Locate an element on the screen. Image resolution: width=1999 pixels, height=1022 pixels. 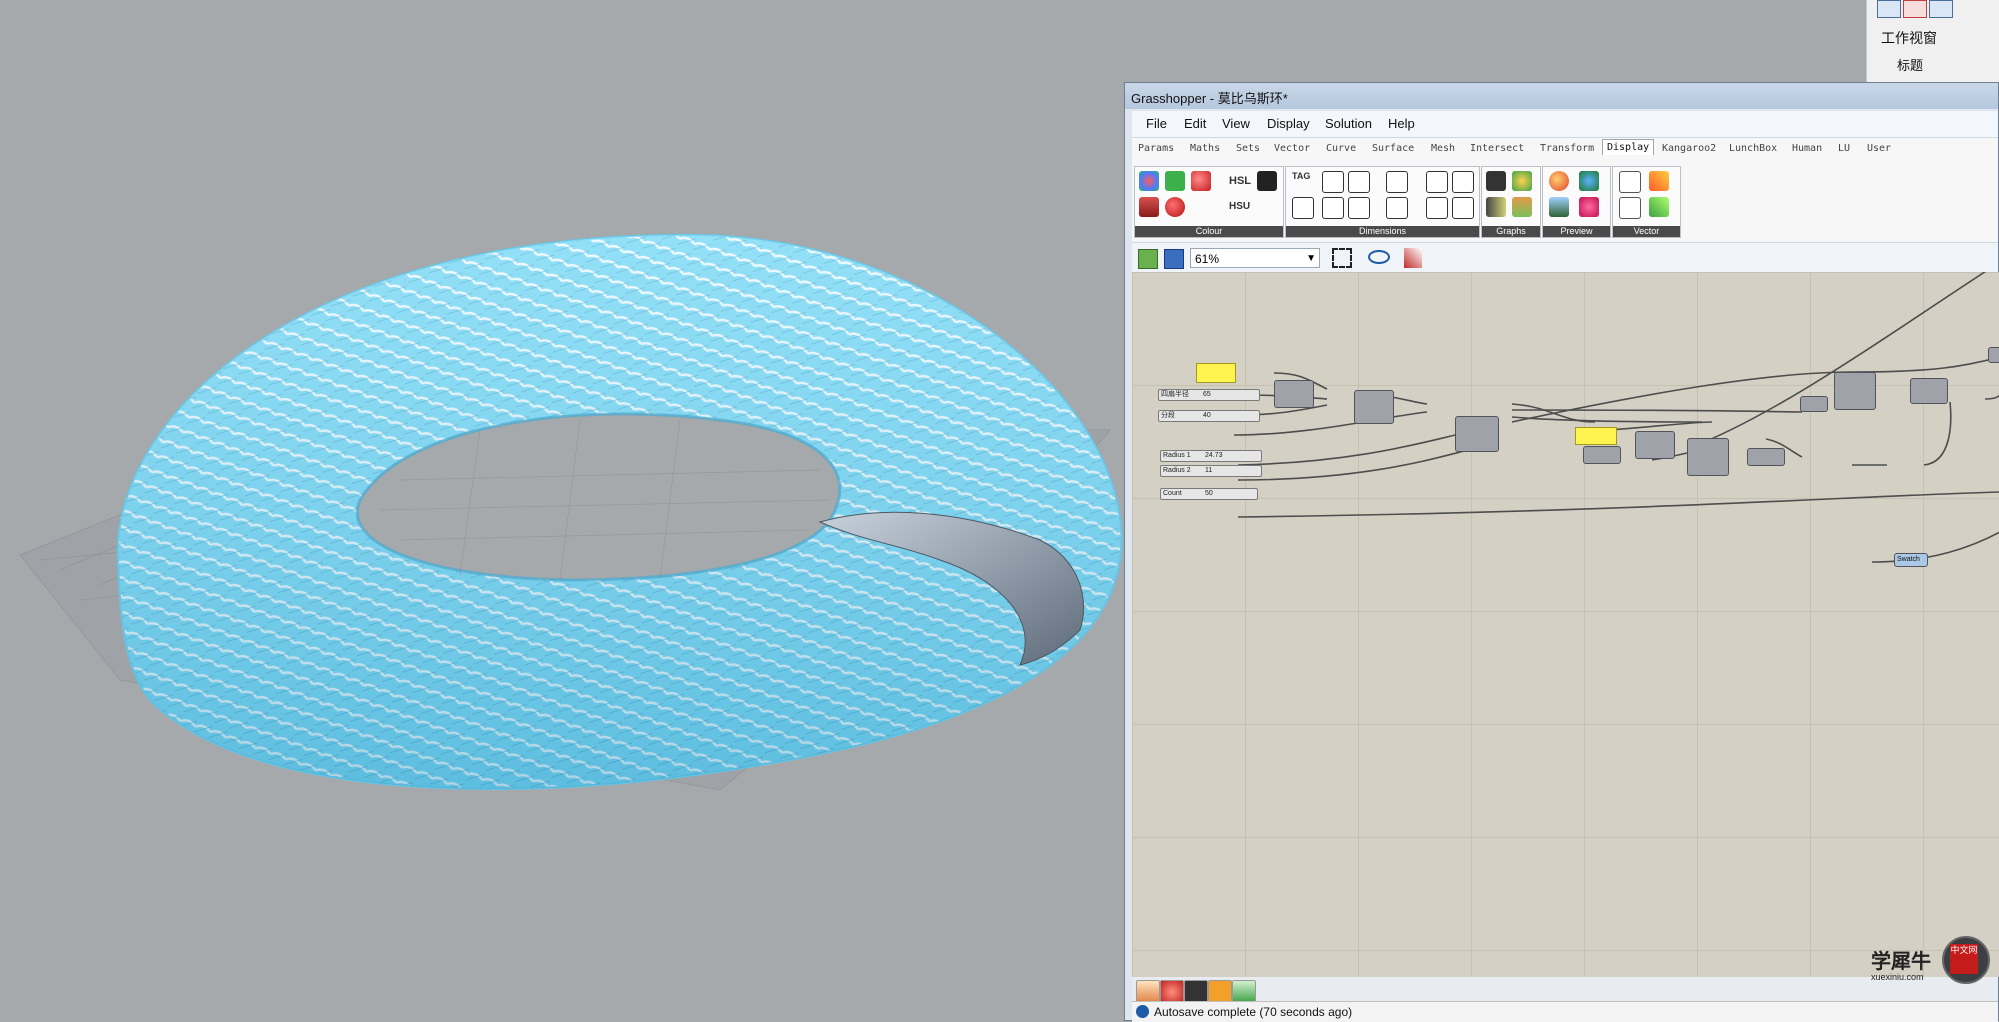
preview-eye-icon is located at coordinates (1379, 257).